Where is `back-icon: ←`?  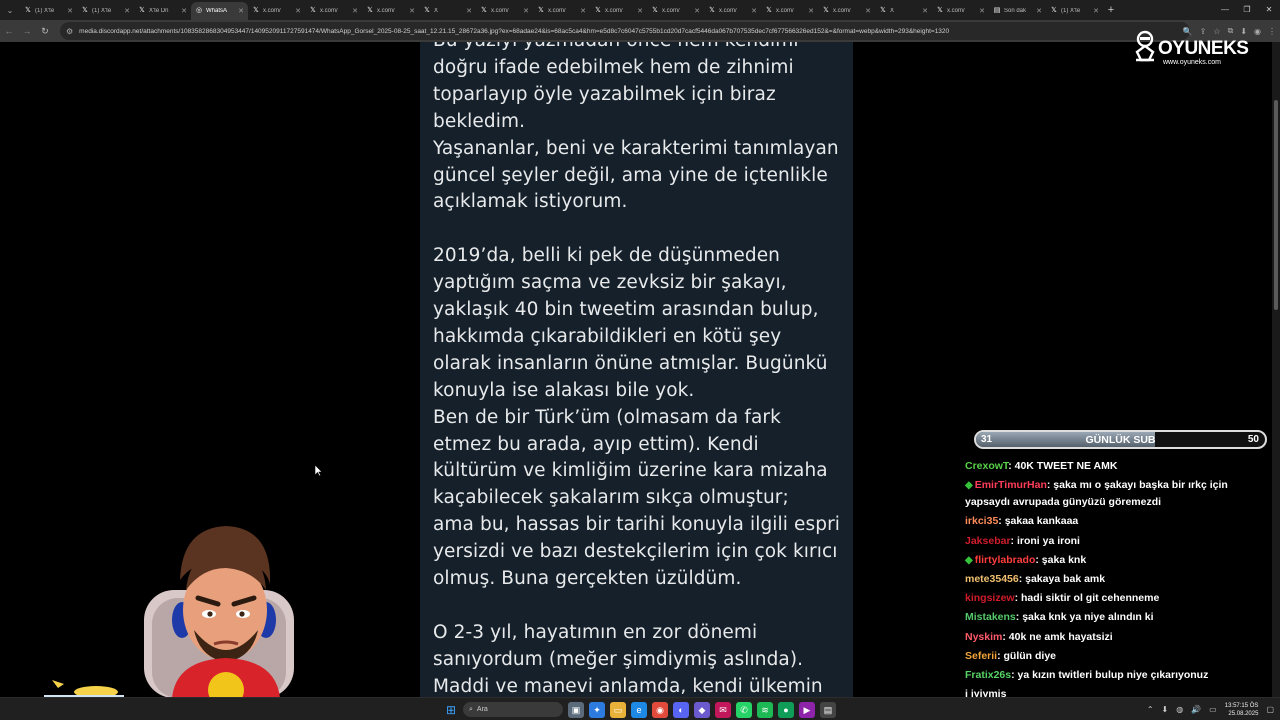 back-icon: ← is located at coordinates (9, 31).